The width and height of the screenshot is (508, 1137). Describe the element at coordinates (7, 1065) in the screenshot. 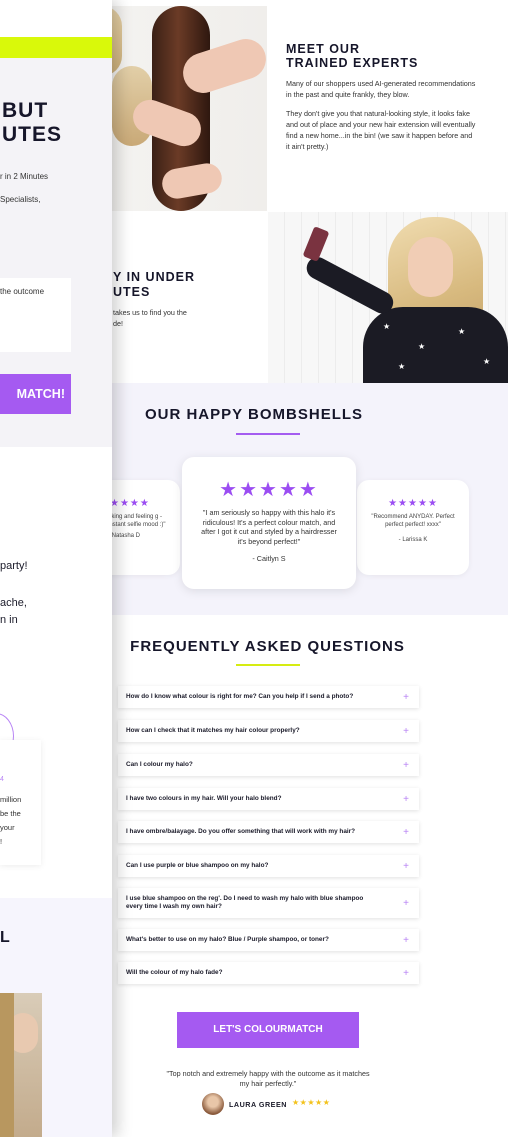

I see `hair-shape` at that location.